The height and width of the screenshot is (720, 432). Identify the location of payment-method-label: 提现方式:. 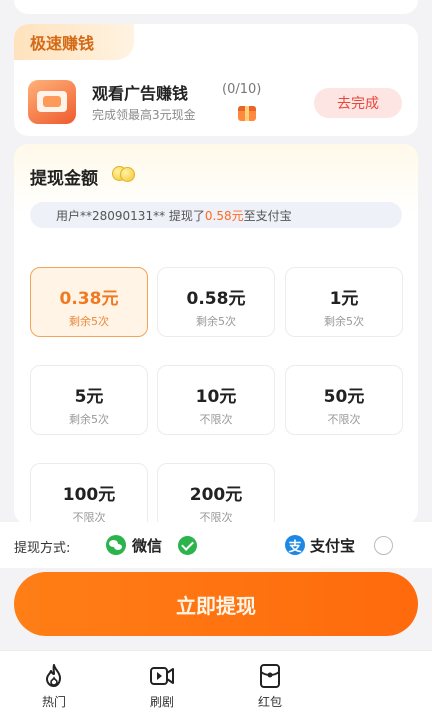
(42, 548).